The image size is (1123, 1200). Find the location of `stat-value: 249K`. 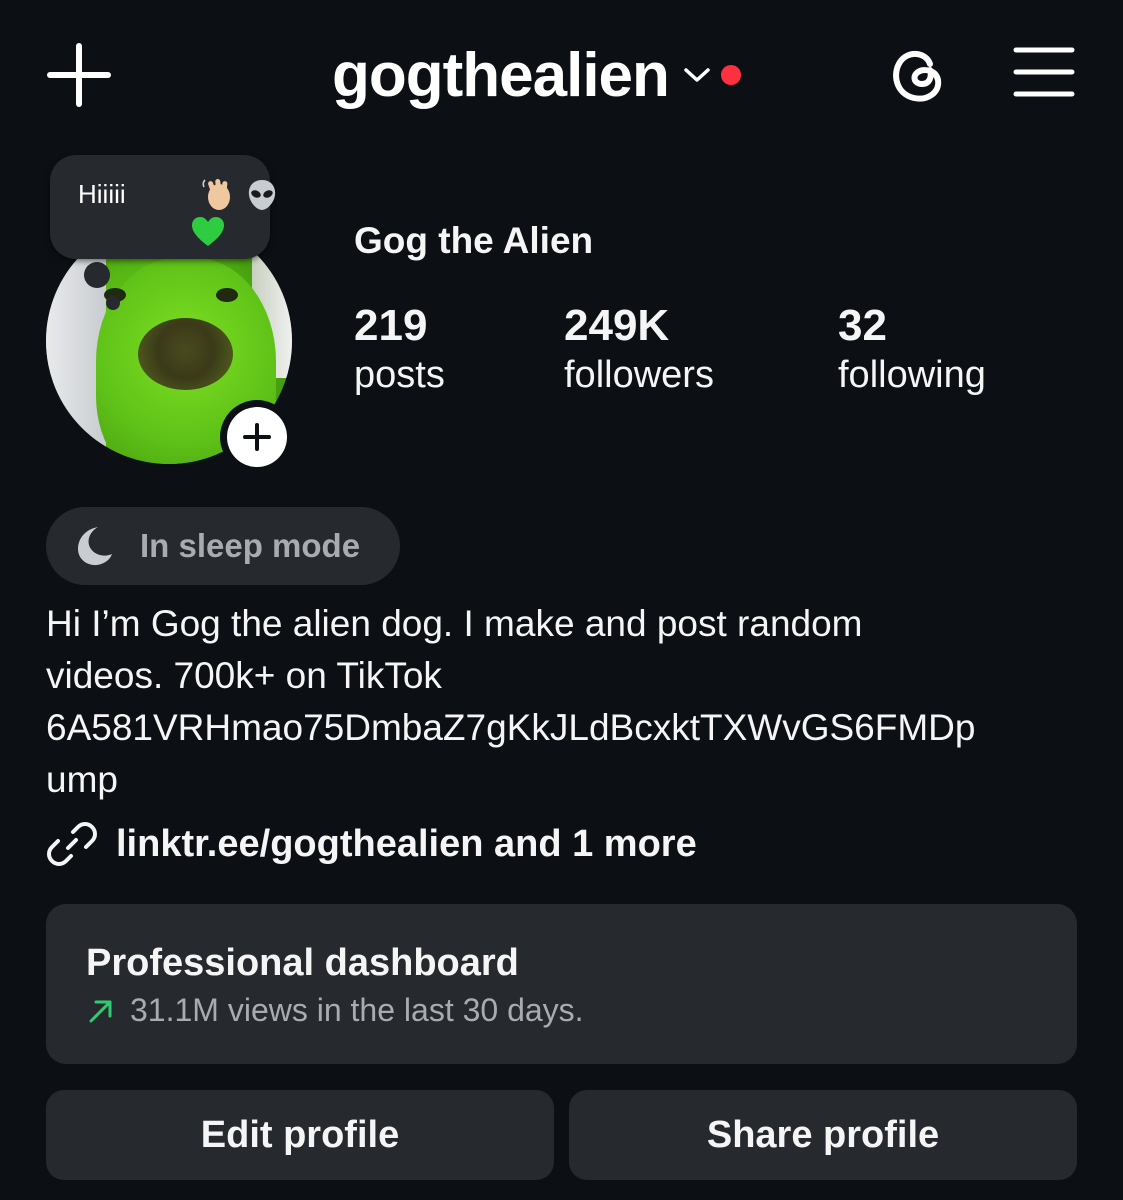

stat-value: 249K is located at coordinates (617, 325).